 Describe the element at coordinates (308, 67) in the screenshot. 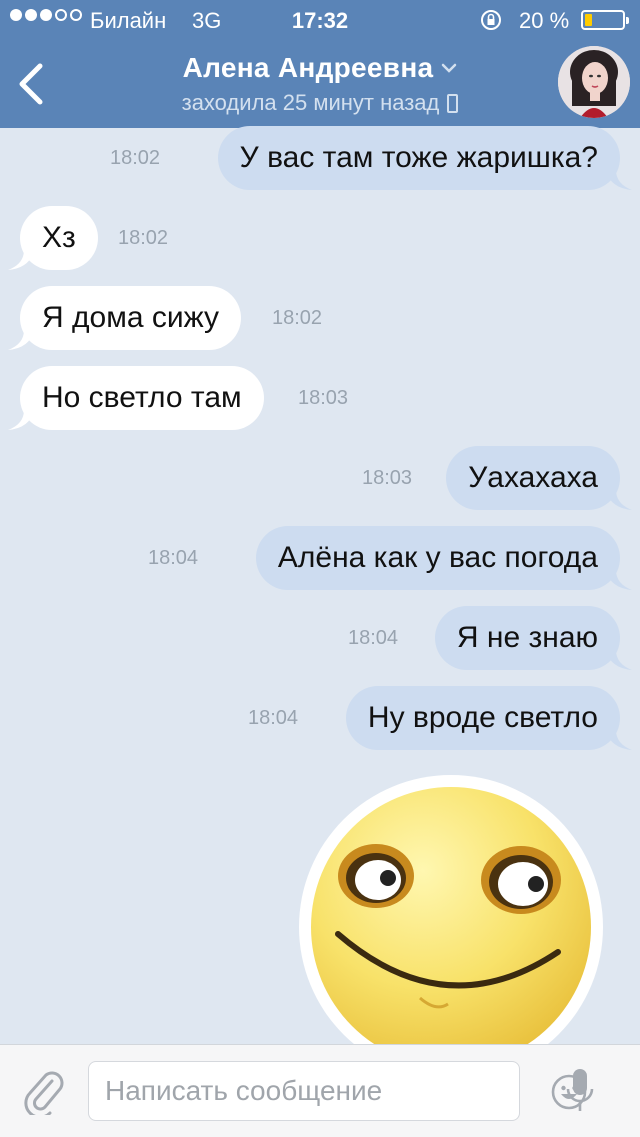

I see `contact-name: Алена Андреевна` at that location.